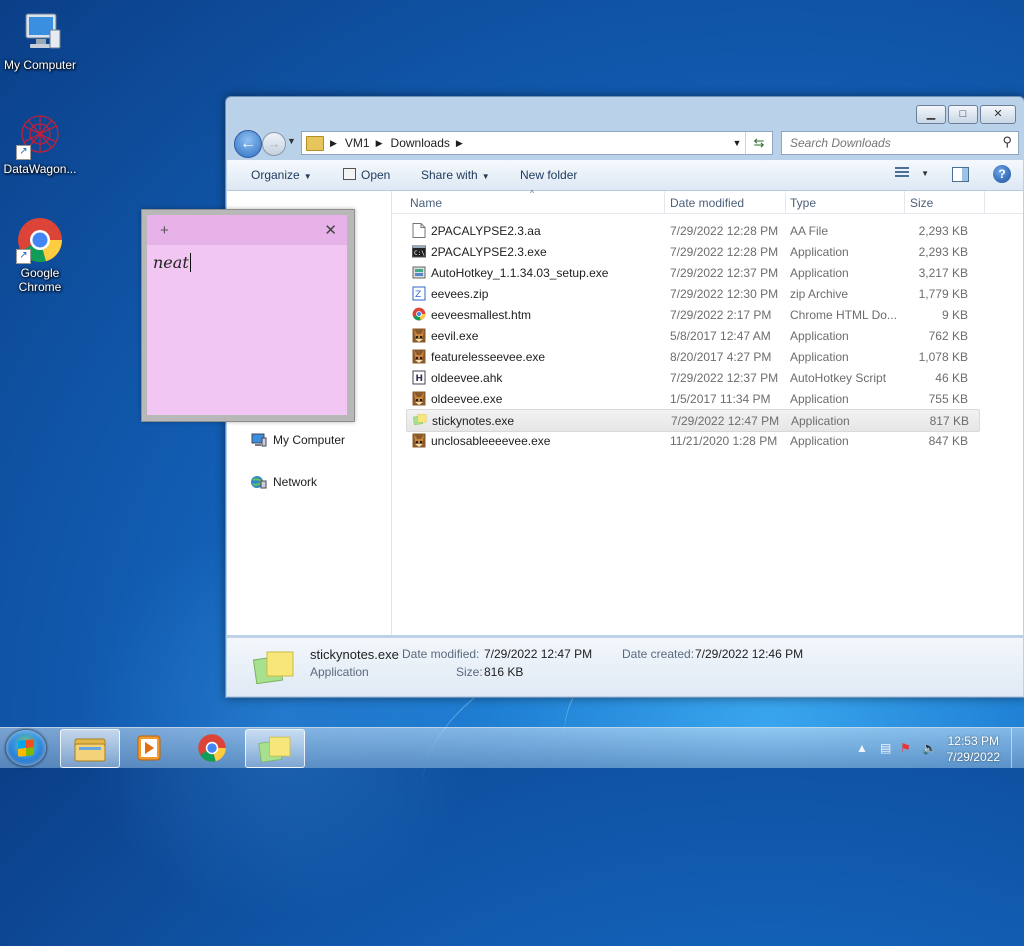  Describe the element at coordinates (960, 174) in the screenshot. I see `preview-pane-icon` at that location.